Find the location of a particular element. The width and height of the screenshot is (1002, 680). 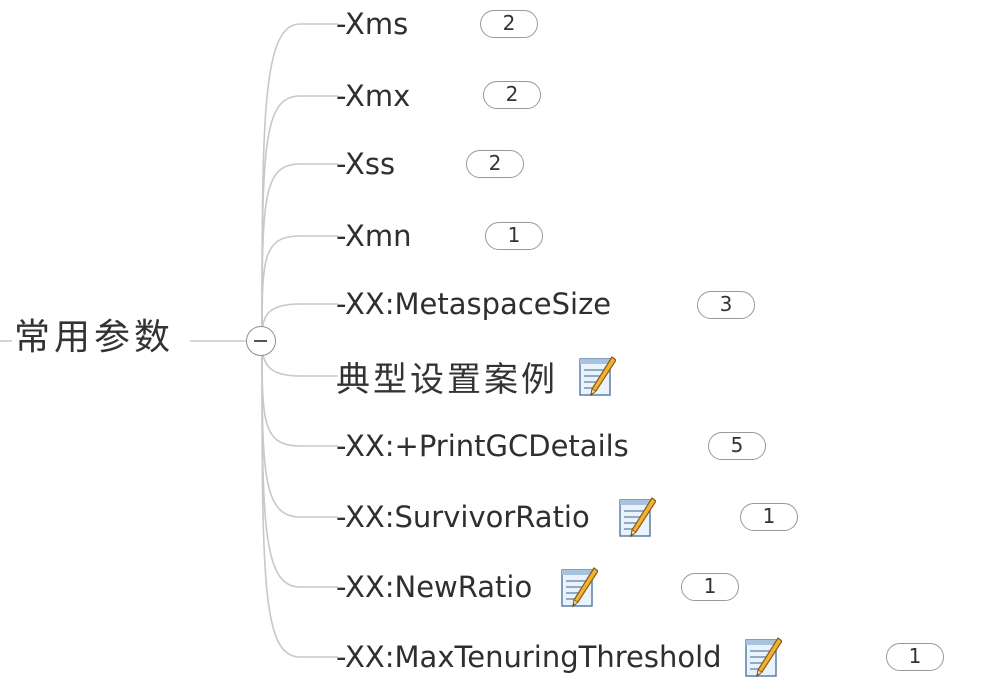

topic-print-gc-details: -XX:+PrintGCDetails is located at coordinates (482, 446).